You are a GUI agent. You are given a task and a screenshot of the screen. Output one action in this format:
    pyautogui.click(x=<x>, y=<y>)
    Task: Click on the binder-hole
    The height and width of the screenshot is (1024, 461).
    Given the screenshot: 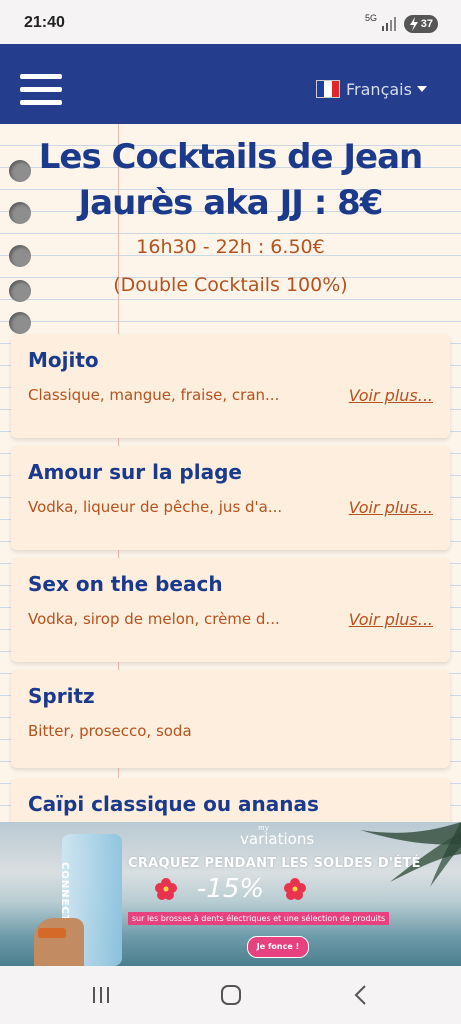 What is the action you would take?
    pyautogui.click(x=20, y=323)
    